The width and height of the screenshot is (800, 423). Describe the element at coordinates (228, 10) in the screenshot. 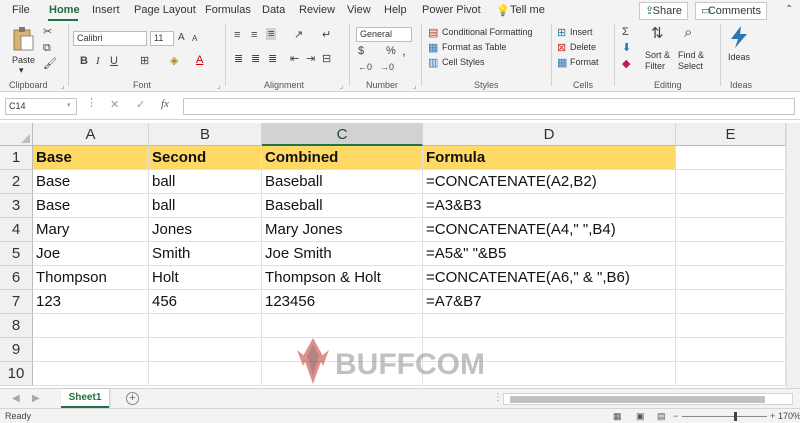

I see `menu-formulas: Formulas` at that location.